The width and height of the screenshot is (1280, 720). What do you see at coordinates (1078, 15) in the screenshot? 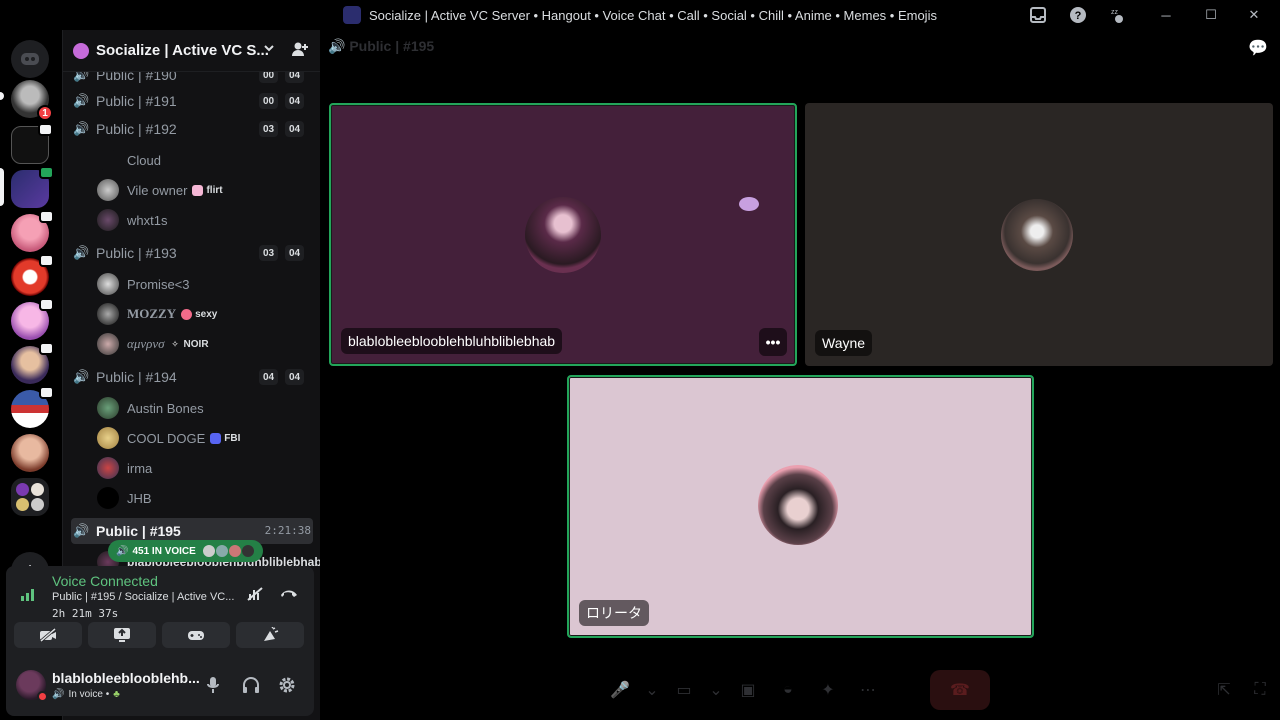
I see `help-icon: ?` at bounding box center [1078, 15].